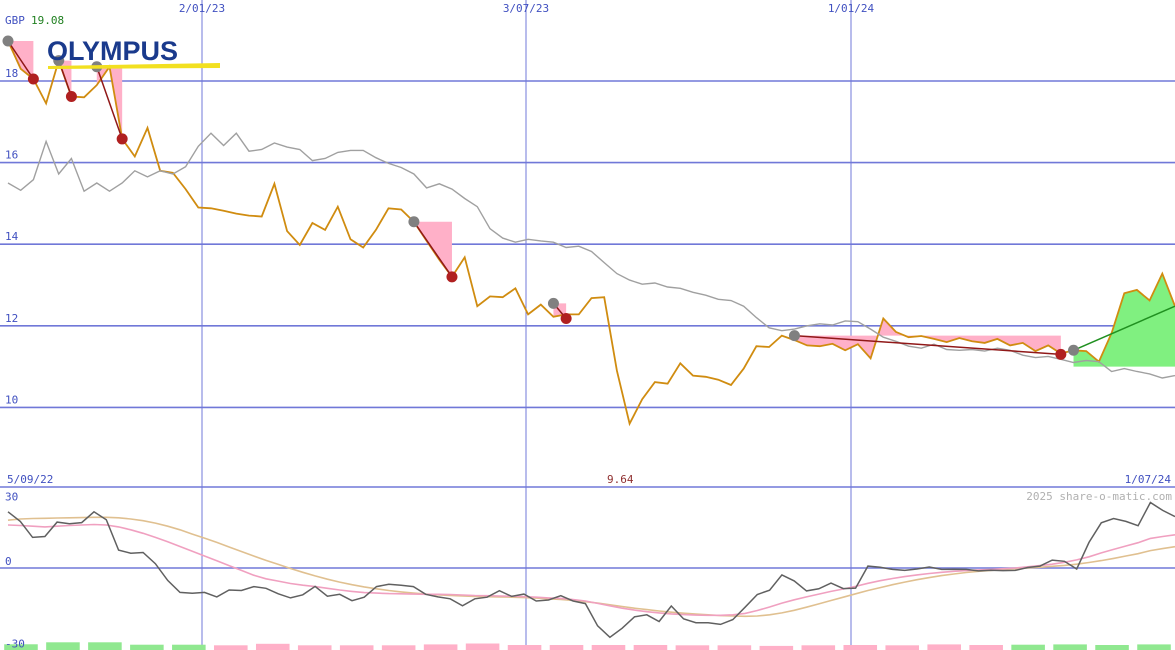 The width and height of the screenshot is (1175, 650). Describe the element at coordinates (15, 644) in the screenshot. I see `osc-tick-label: -30` at that location.